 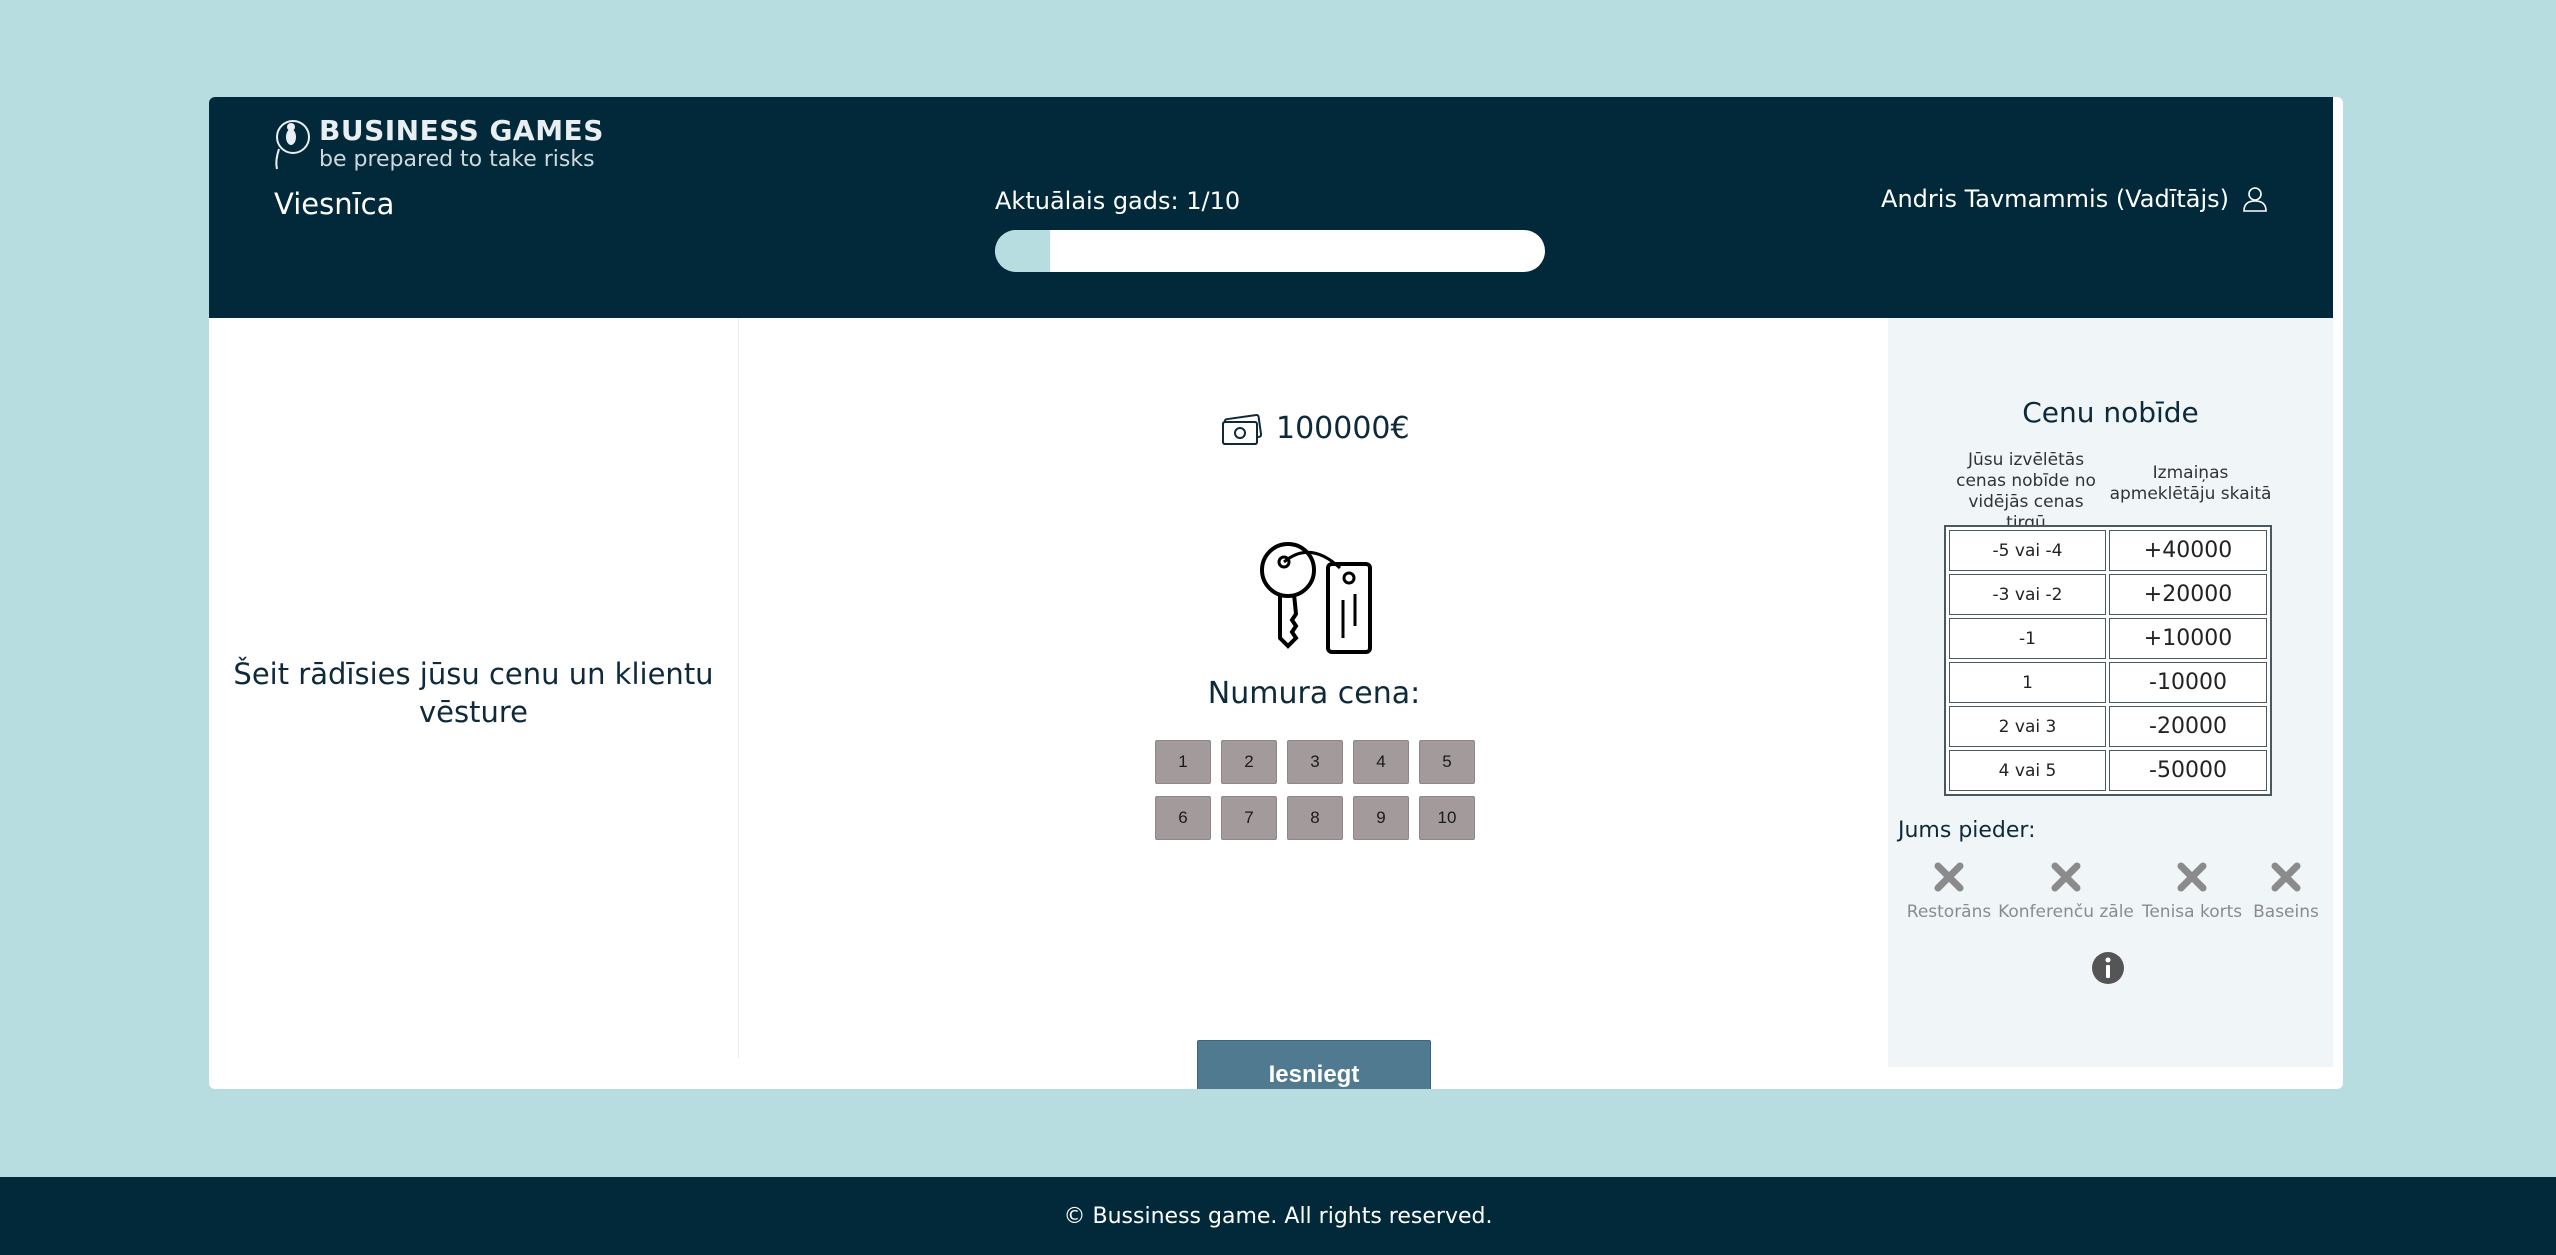 I want to click on current-year-label: Aktuālais gads: 1/10, so click(x=1118, y=201).